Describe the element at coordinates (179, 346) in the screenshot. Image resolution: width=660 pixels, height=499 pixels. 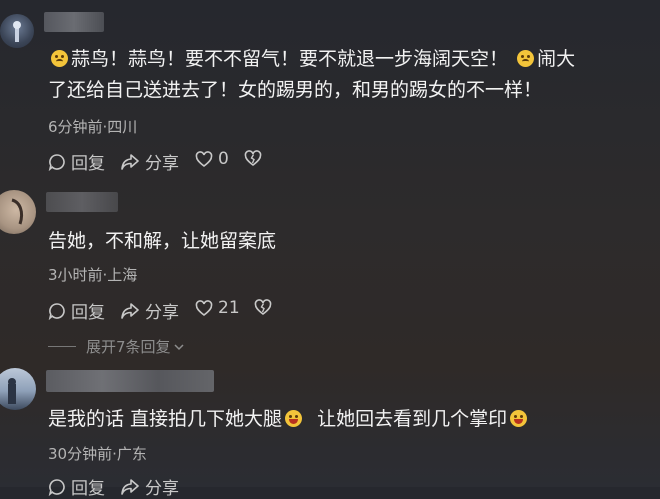
I see `chevron-down-icon` at that location.